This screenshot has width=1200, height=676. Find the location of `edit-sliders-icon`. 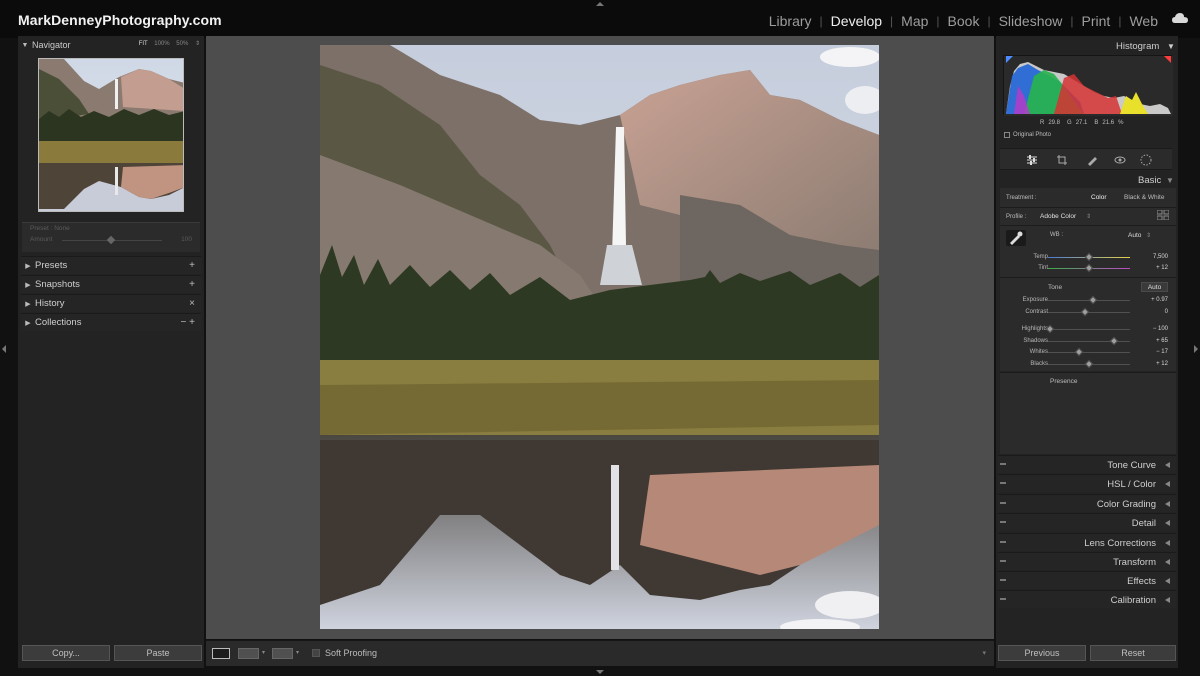

edit-sliders-icon is located at coordinates (1032, 160).